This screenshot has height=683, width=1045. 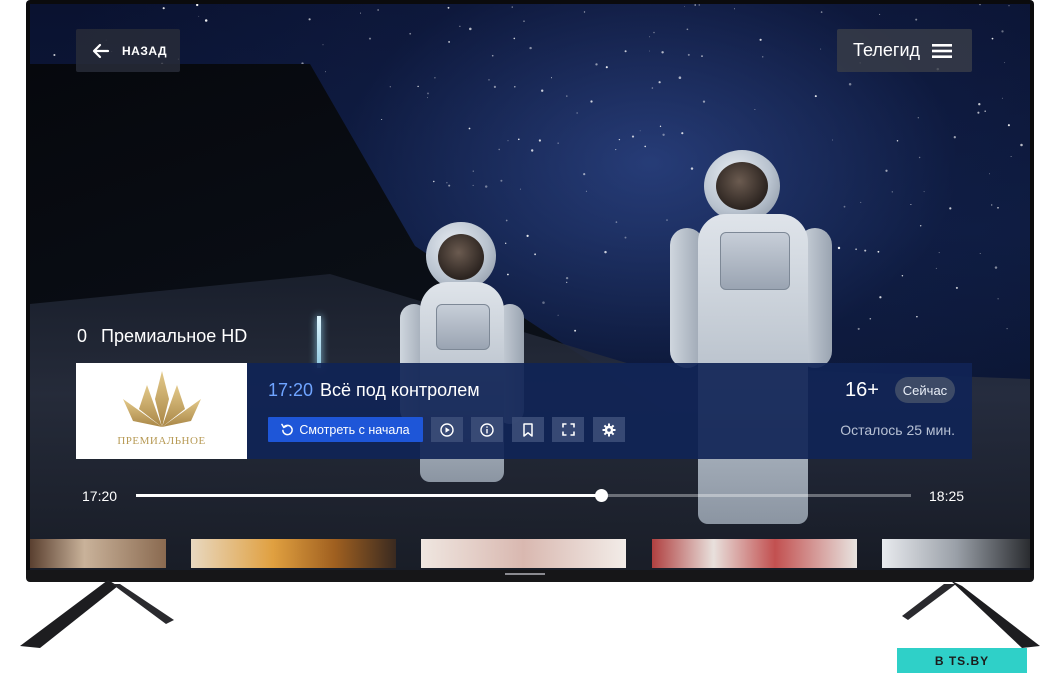 I want to click on info-icon, so click(x=487, y=429).